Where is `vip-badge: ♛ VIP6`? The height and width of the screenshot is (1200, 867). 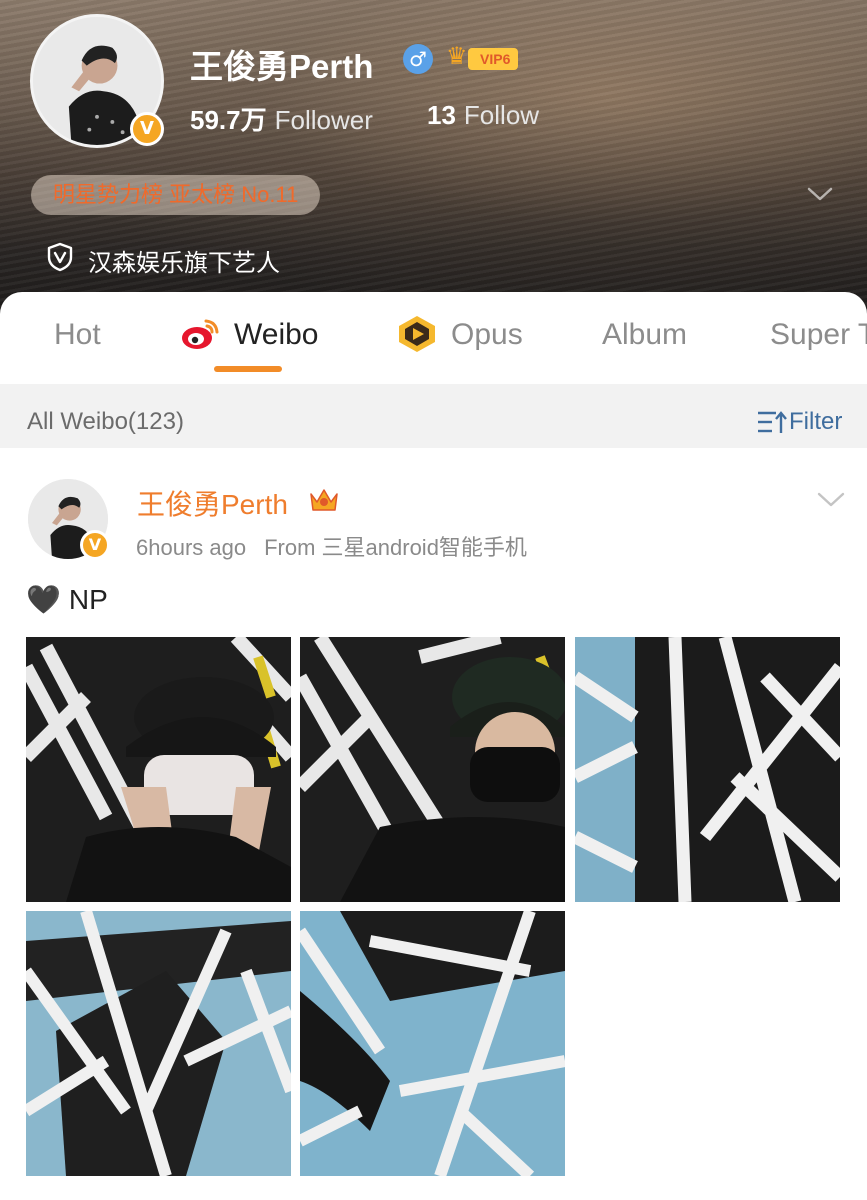 vip-badge: ♛ VIP6 is located at coordinates (484, 57).